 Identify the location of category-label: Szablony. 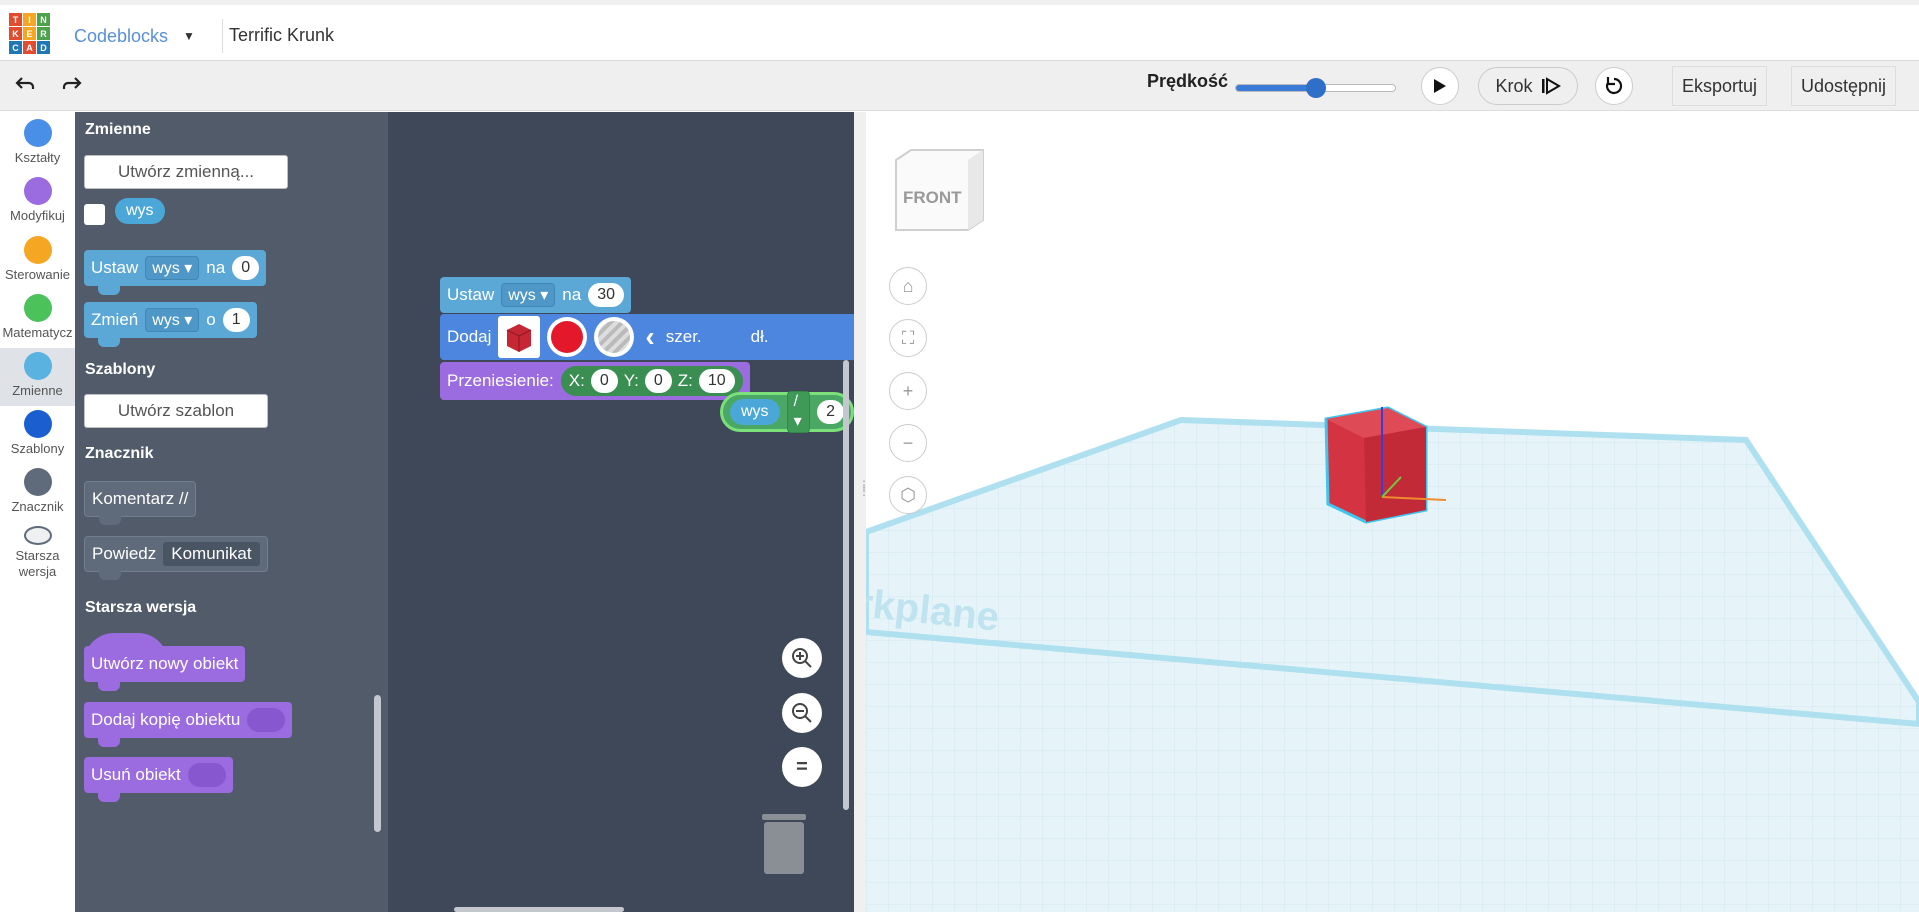
(37, 448).